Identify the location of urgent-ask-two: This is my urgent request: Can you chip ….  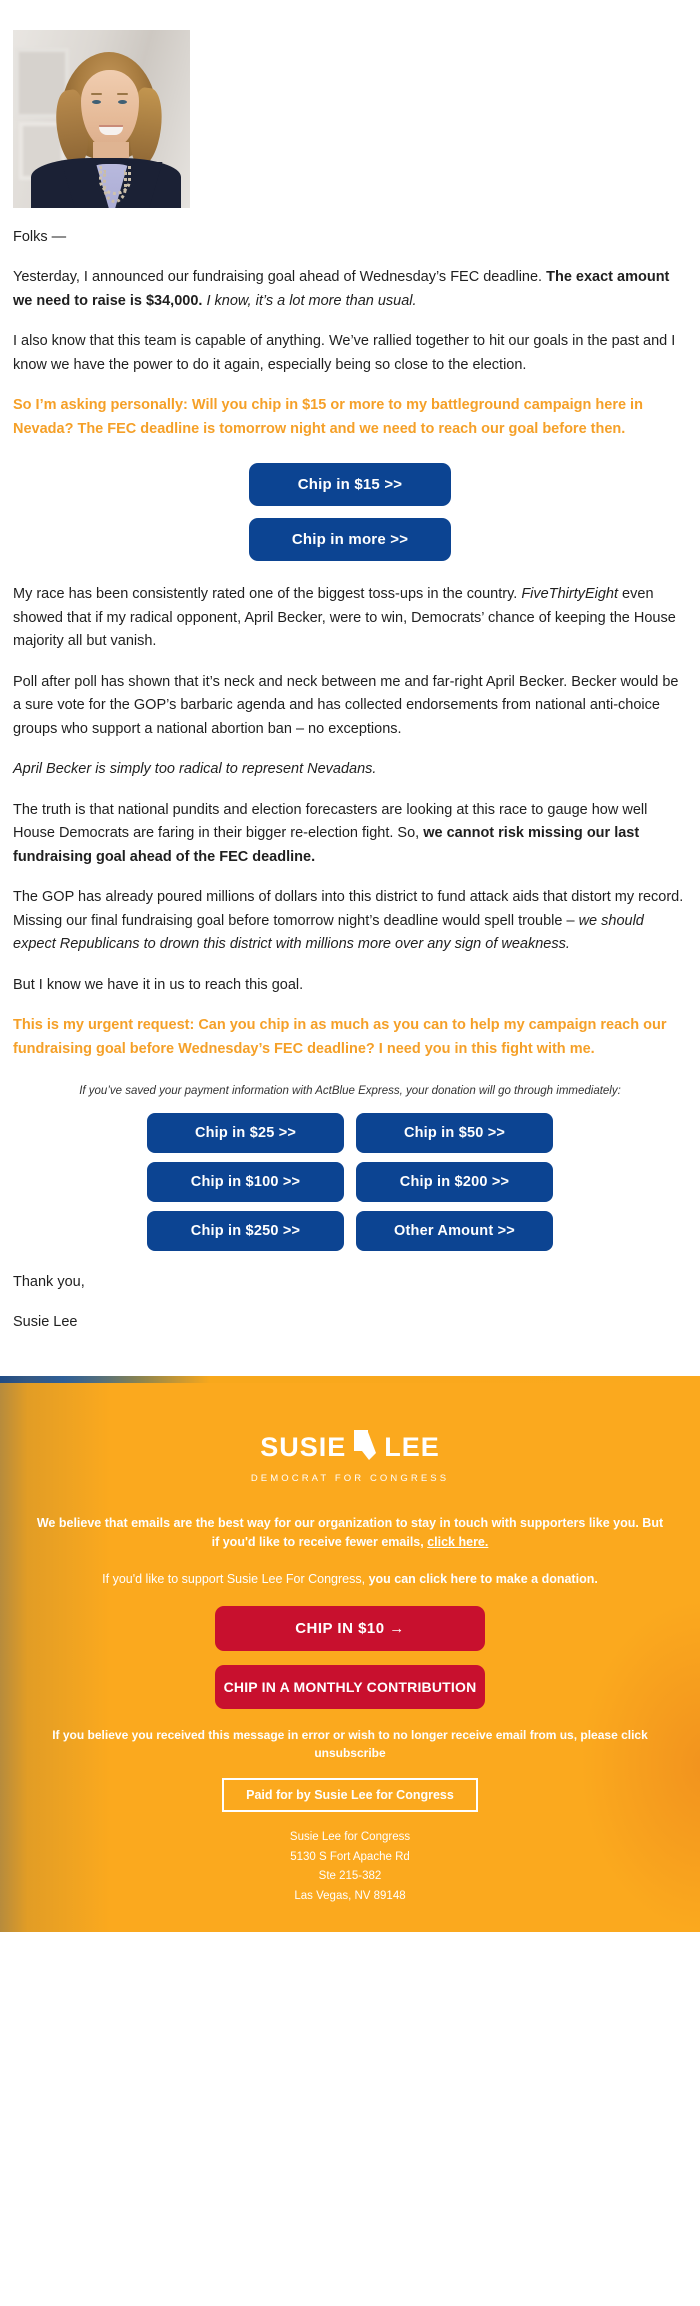
(340, 1037).